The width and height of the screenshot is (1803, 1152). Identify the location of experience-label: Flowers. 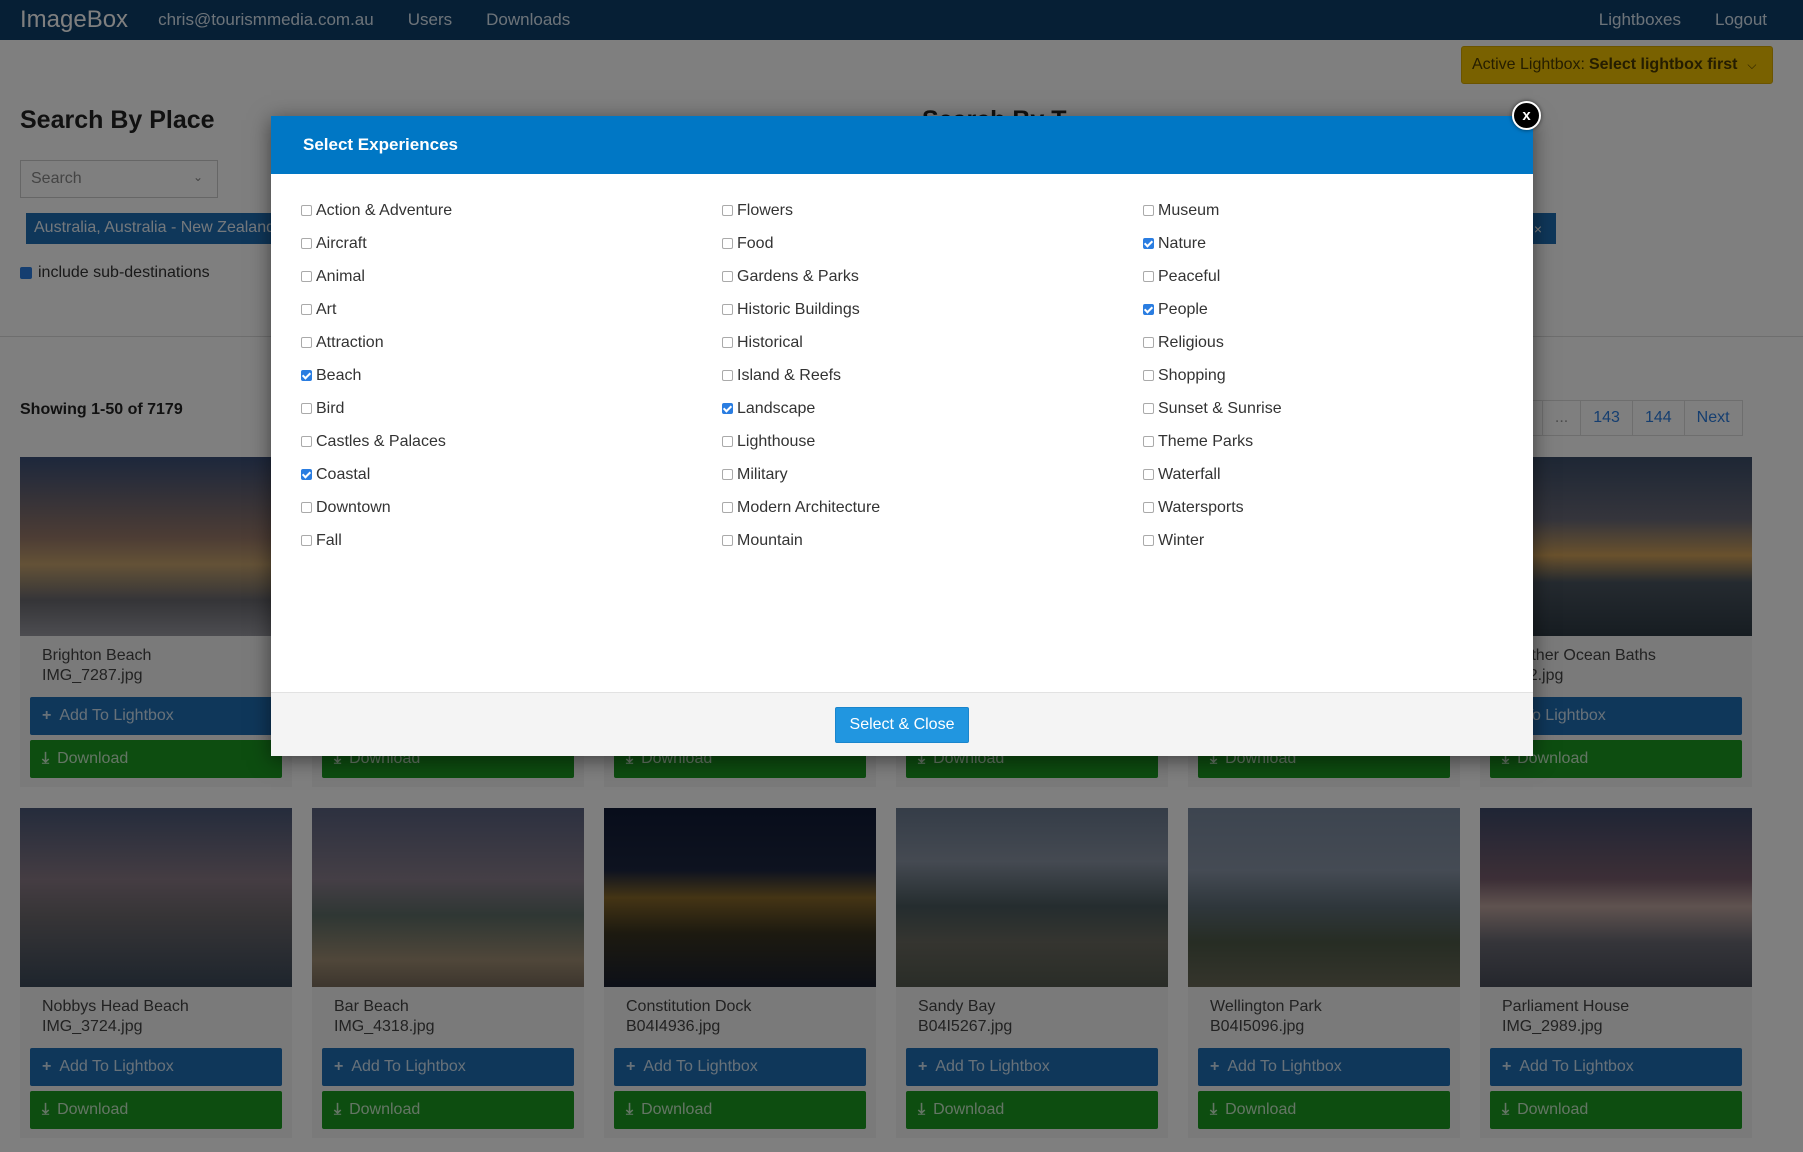
(765, 210).